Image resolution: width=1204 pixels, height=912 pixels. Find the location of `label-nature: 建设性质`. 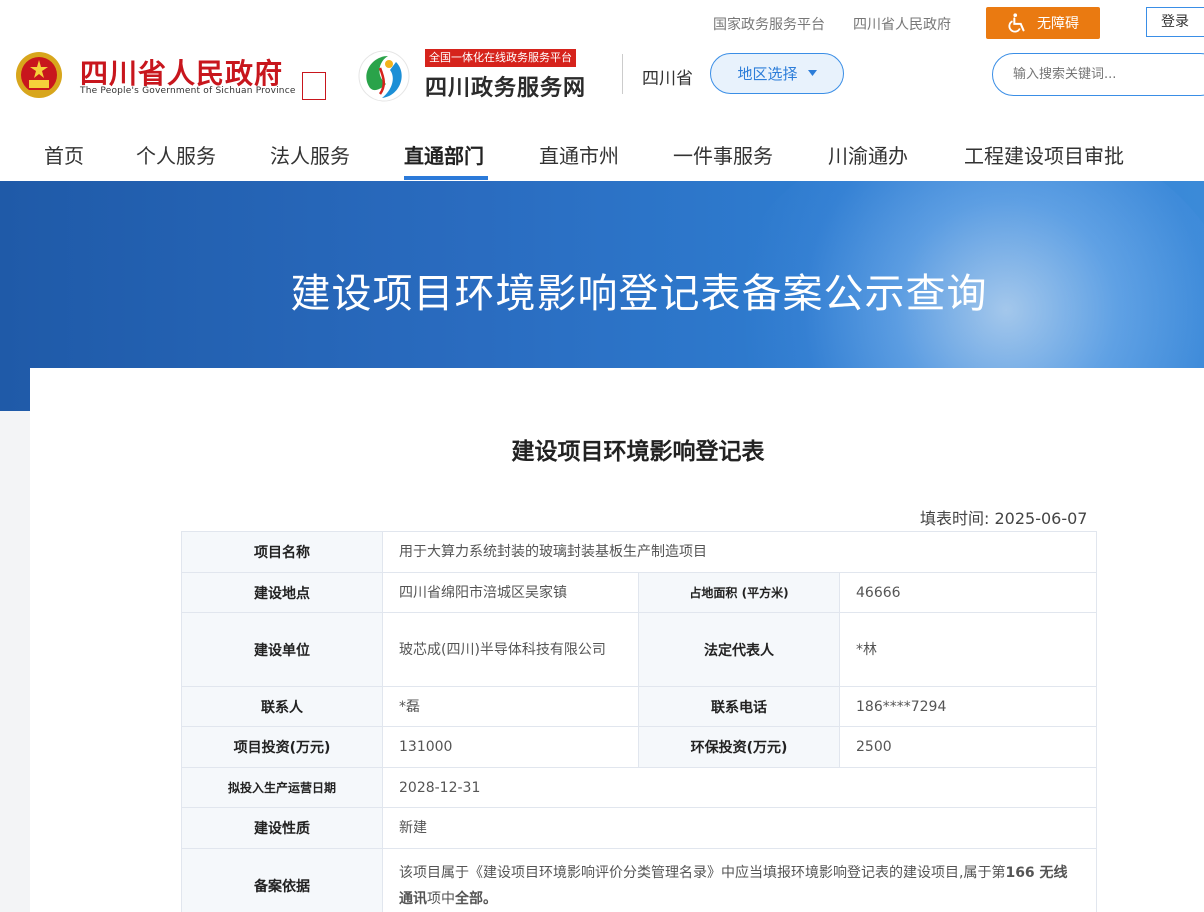

label-nature: 建设性质 is located at coordinates (282, 828).